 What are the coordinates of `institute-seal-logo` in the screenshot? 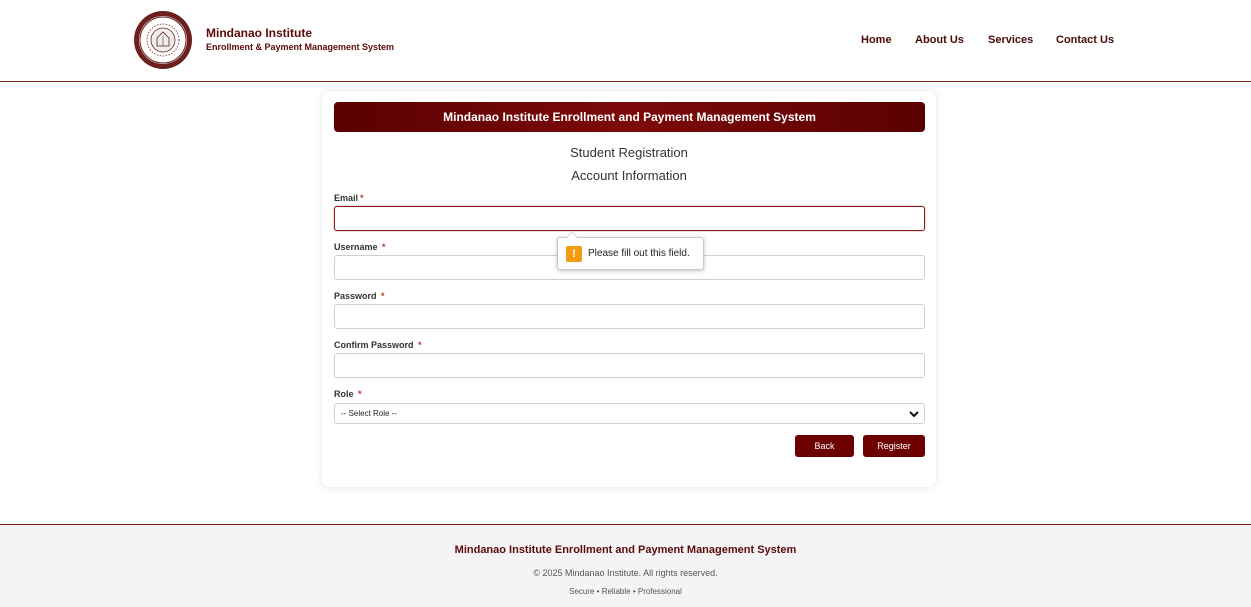 It's located at (163, 40).